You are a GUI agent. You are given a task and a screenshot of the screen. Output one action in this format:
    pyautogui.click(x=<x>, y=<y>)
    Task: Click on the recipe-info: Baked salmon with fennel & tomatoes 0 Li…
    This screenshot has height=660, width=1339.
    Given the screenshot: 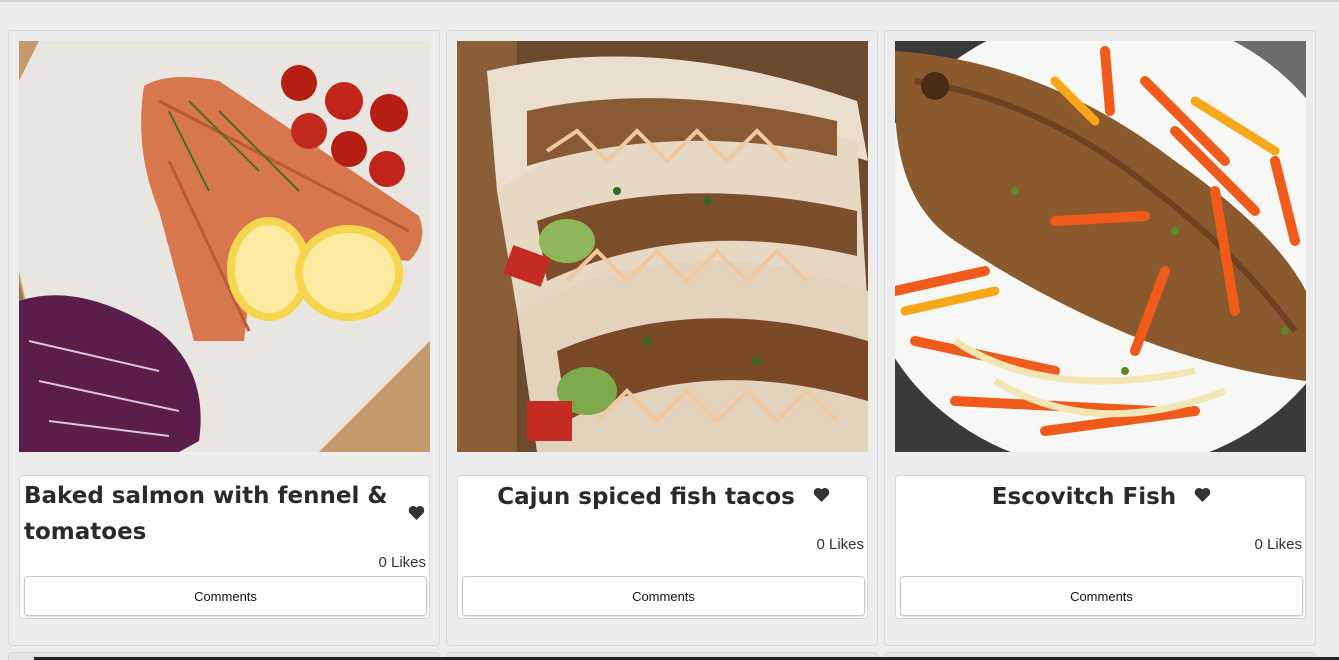 What is the action you would take?
    pyautogui.click(x=224, y=547)
    